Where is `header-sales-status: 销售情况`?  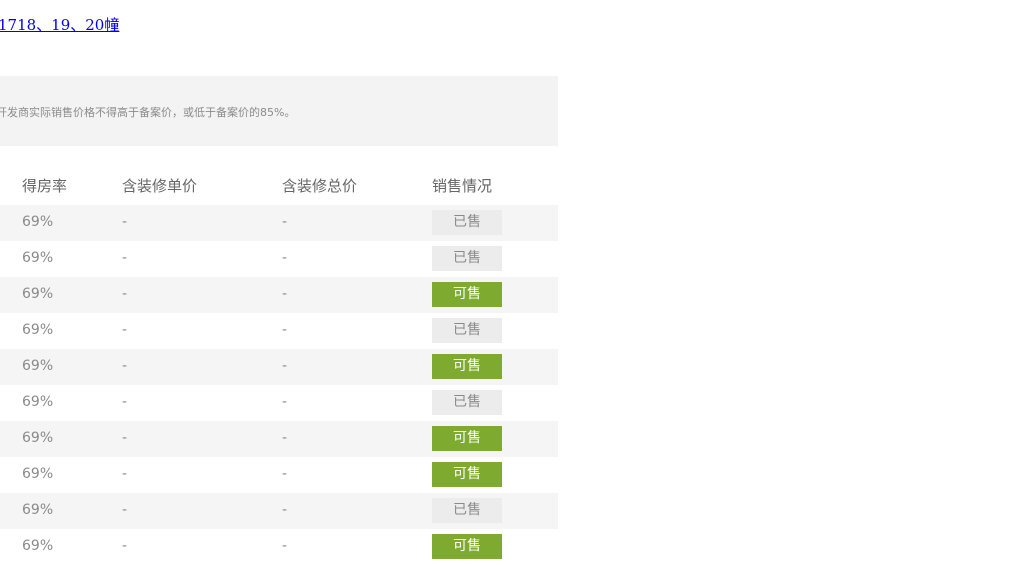
header-sales-status: 销售情况 is located at coordinates (462, 186).